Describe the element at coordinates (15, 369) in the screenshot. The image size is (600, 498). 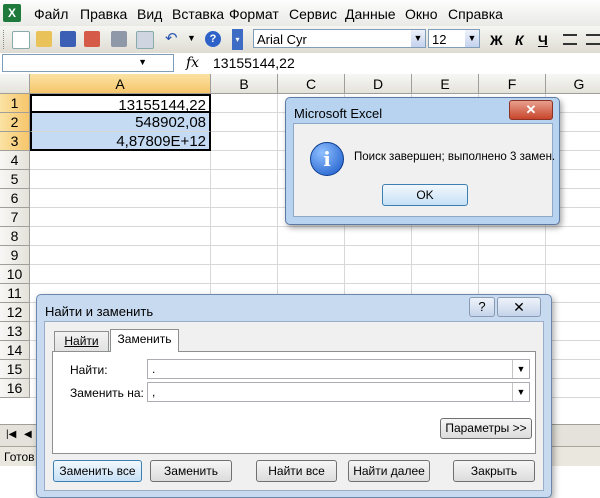
I see `row-header-15: 15` at that location.